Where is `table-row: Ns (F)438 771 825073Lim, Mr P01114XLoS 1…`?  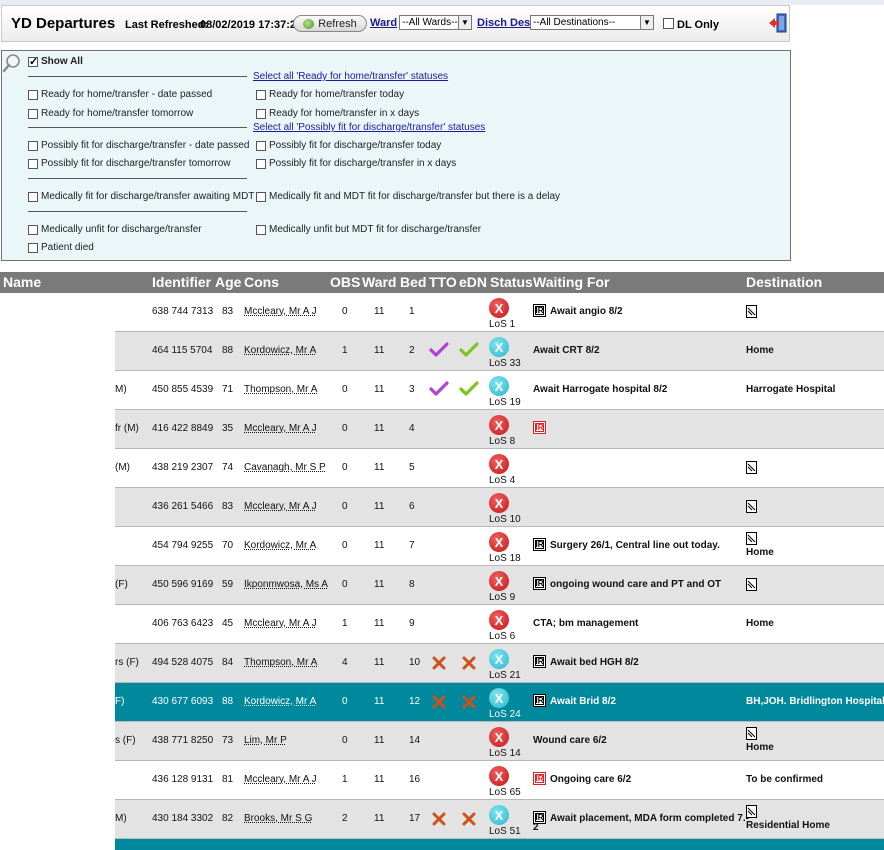 table-row: Ns (F)438 771 825073Lim, Mr P01114XLoS 1… is located at coordinates (442, 741).